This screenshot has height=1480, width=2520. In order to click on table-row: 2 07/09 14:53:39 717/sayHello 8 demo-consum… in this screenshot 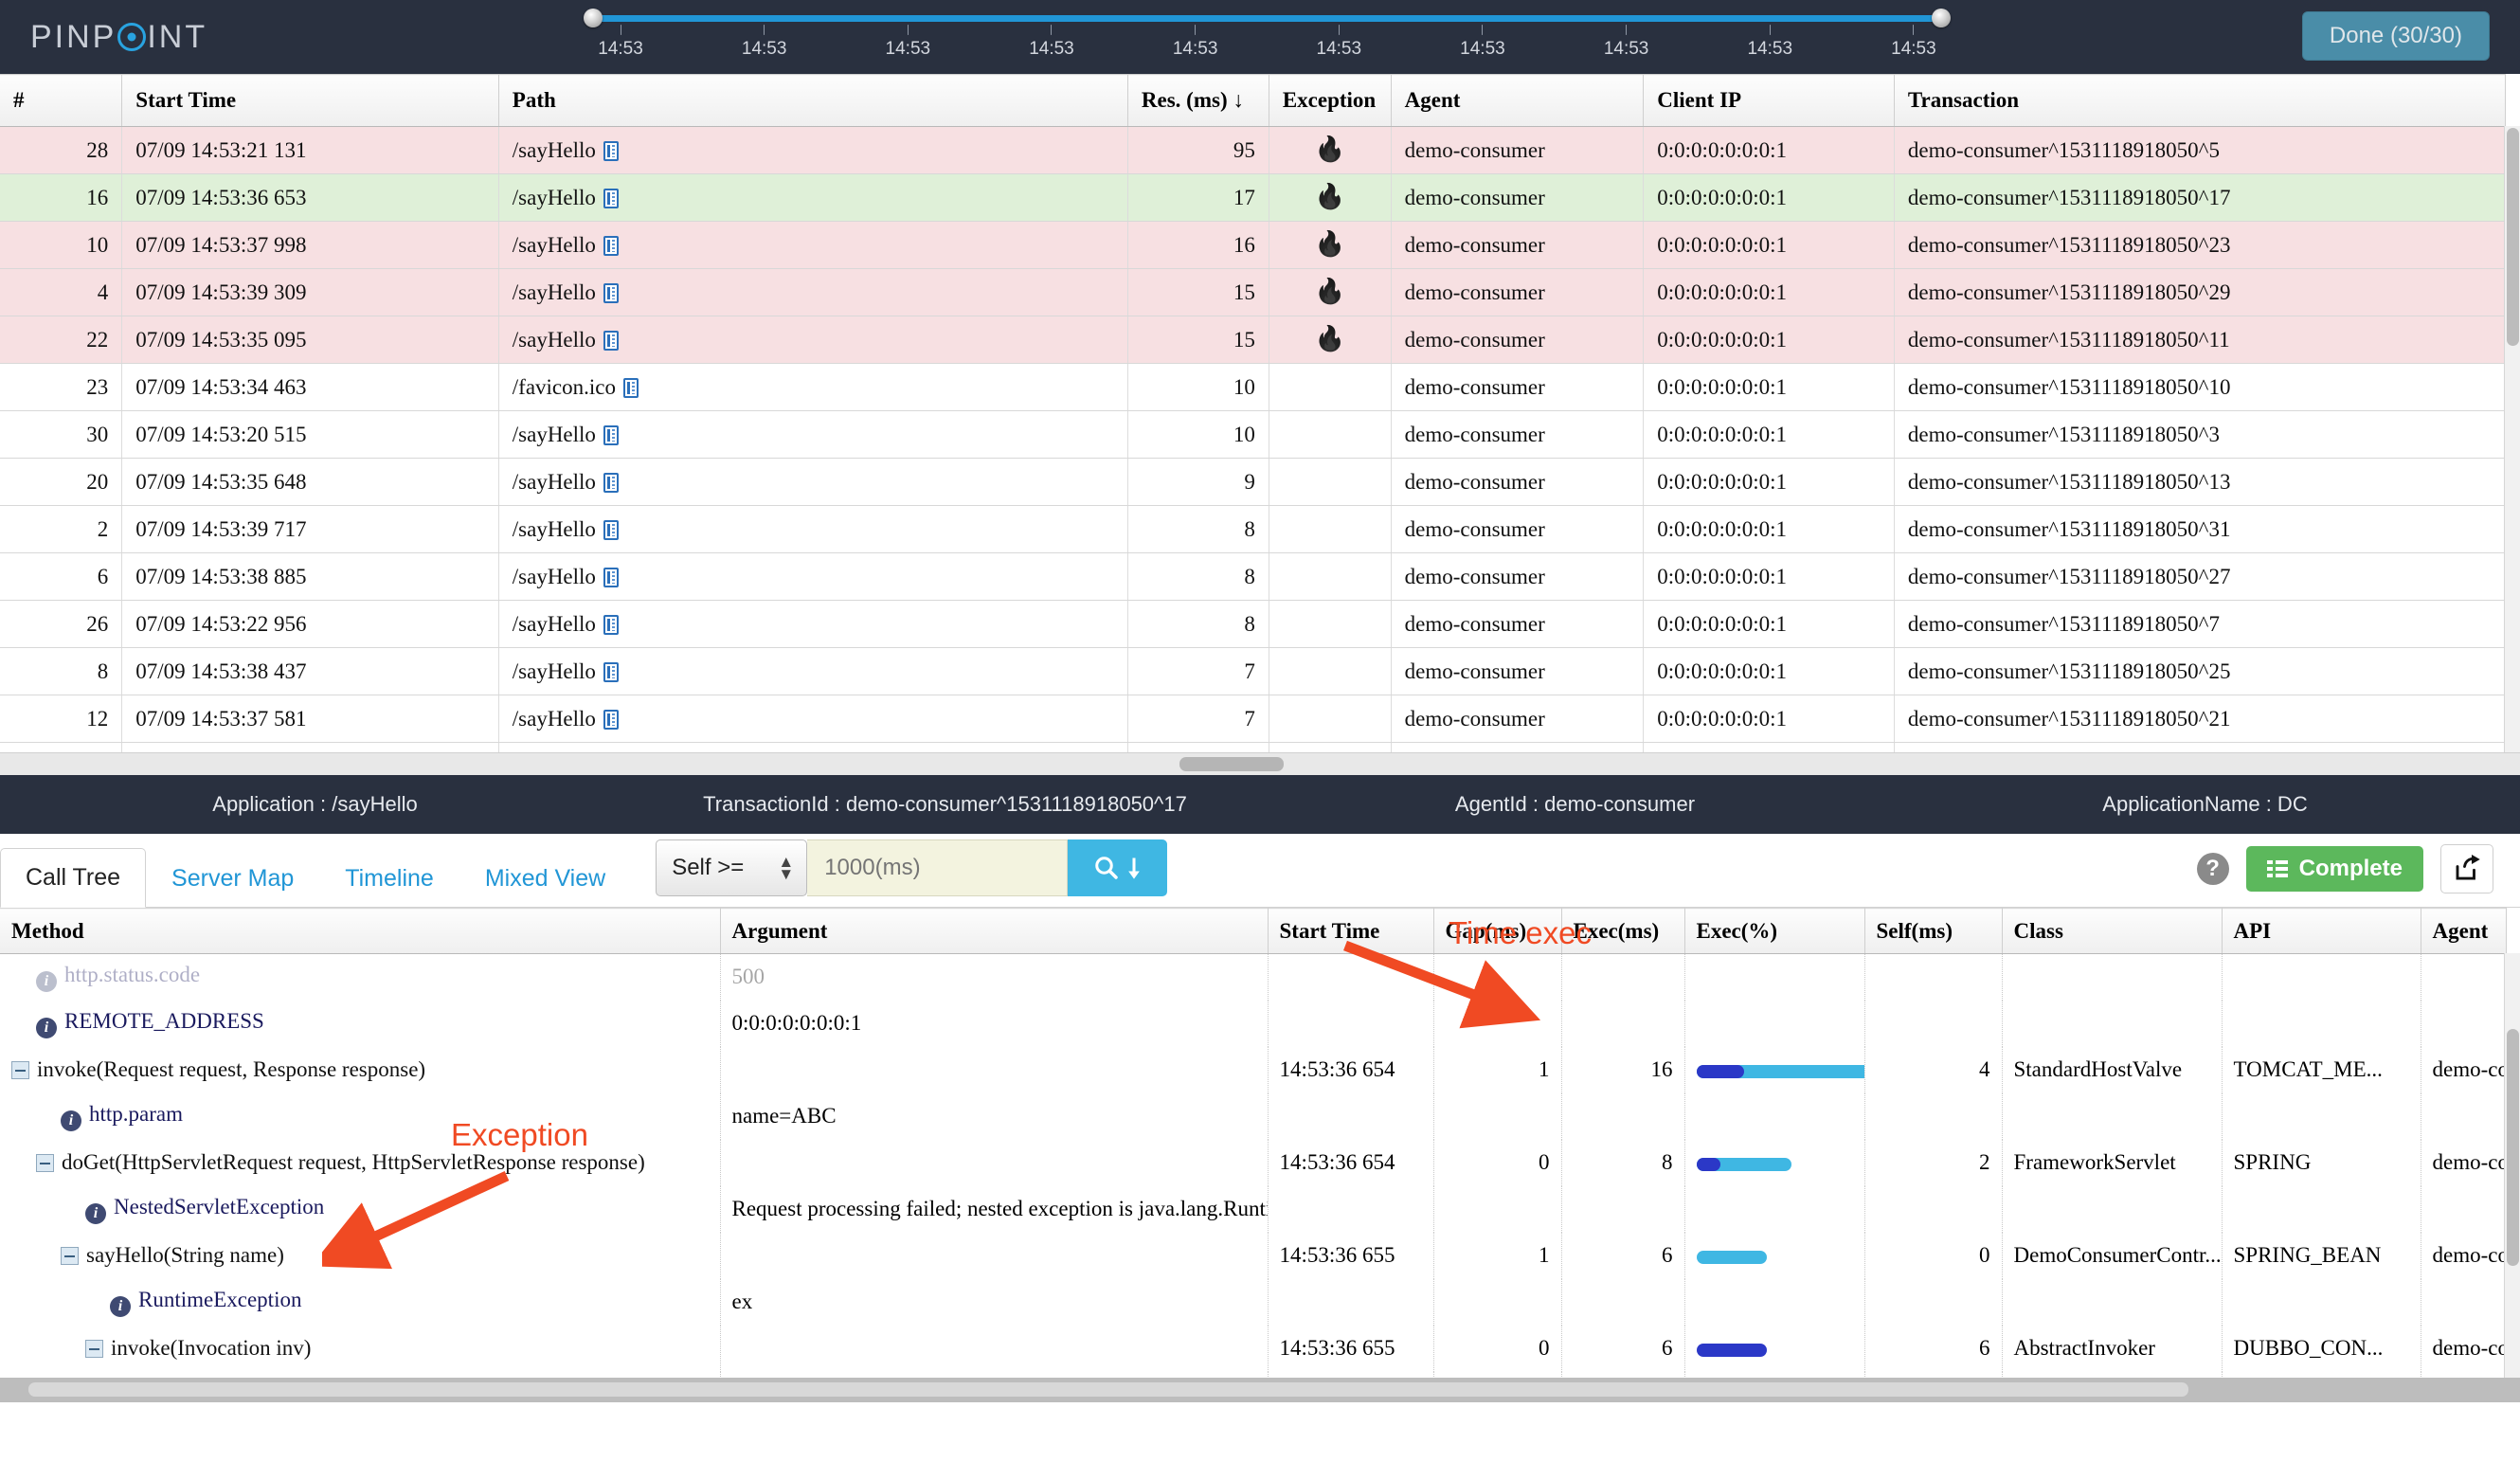, I will do `click(1253, 529)`.